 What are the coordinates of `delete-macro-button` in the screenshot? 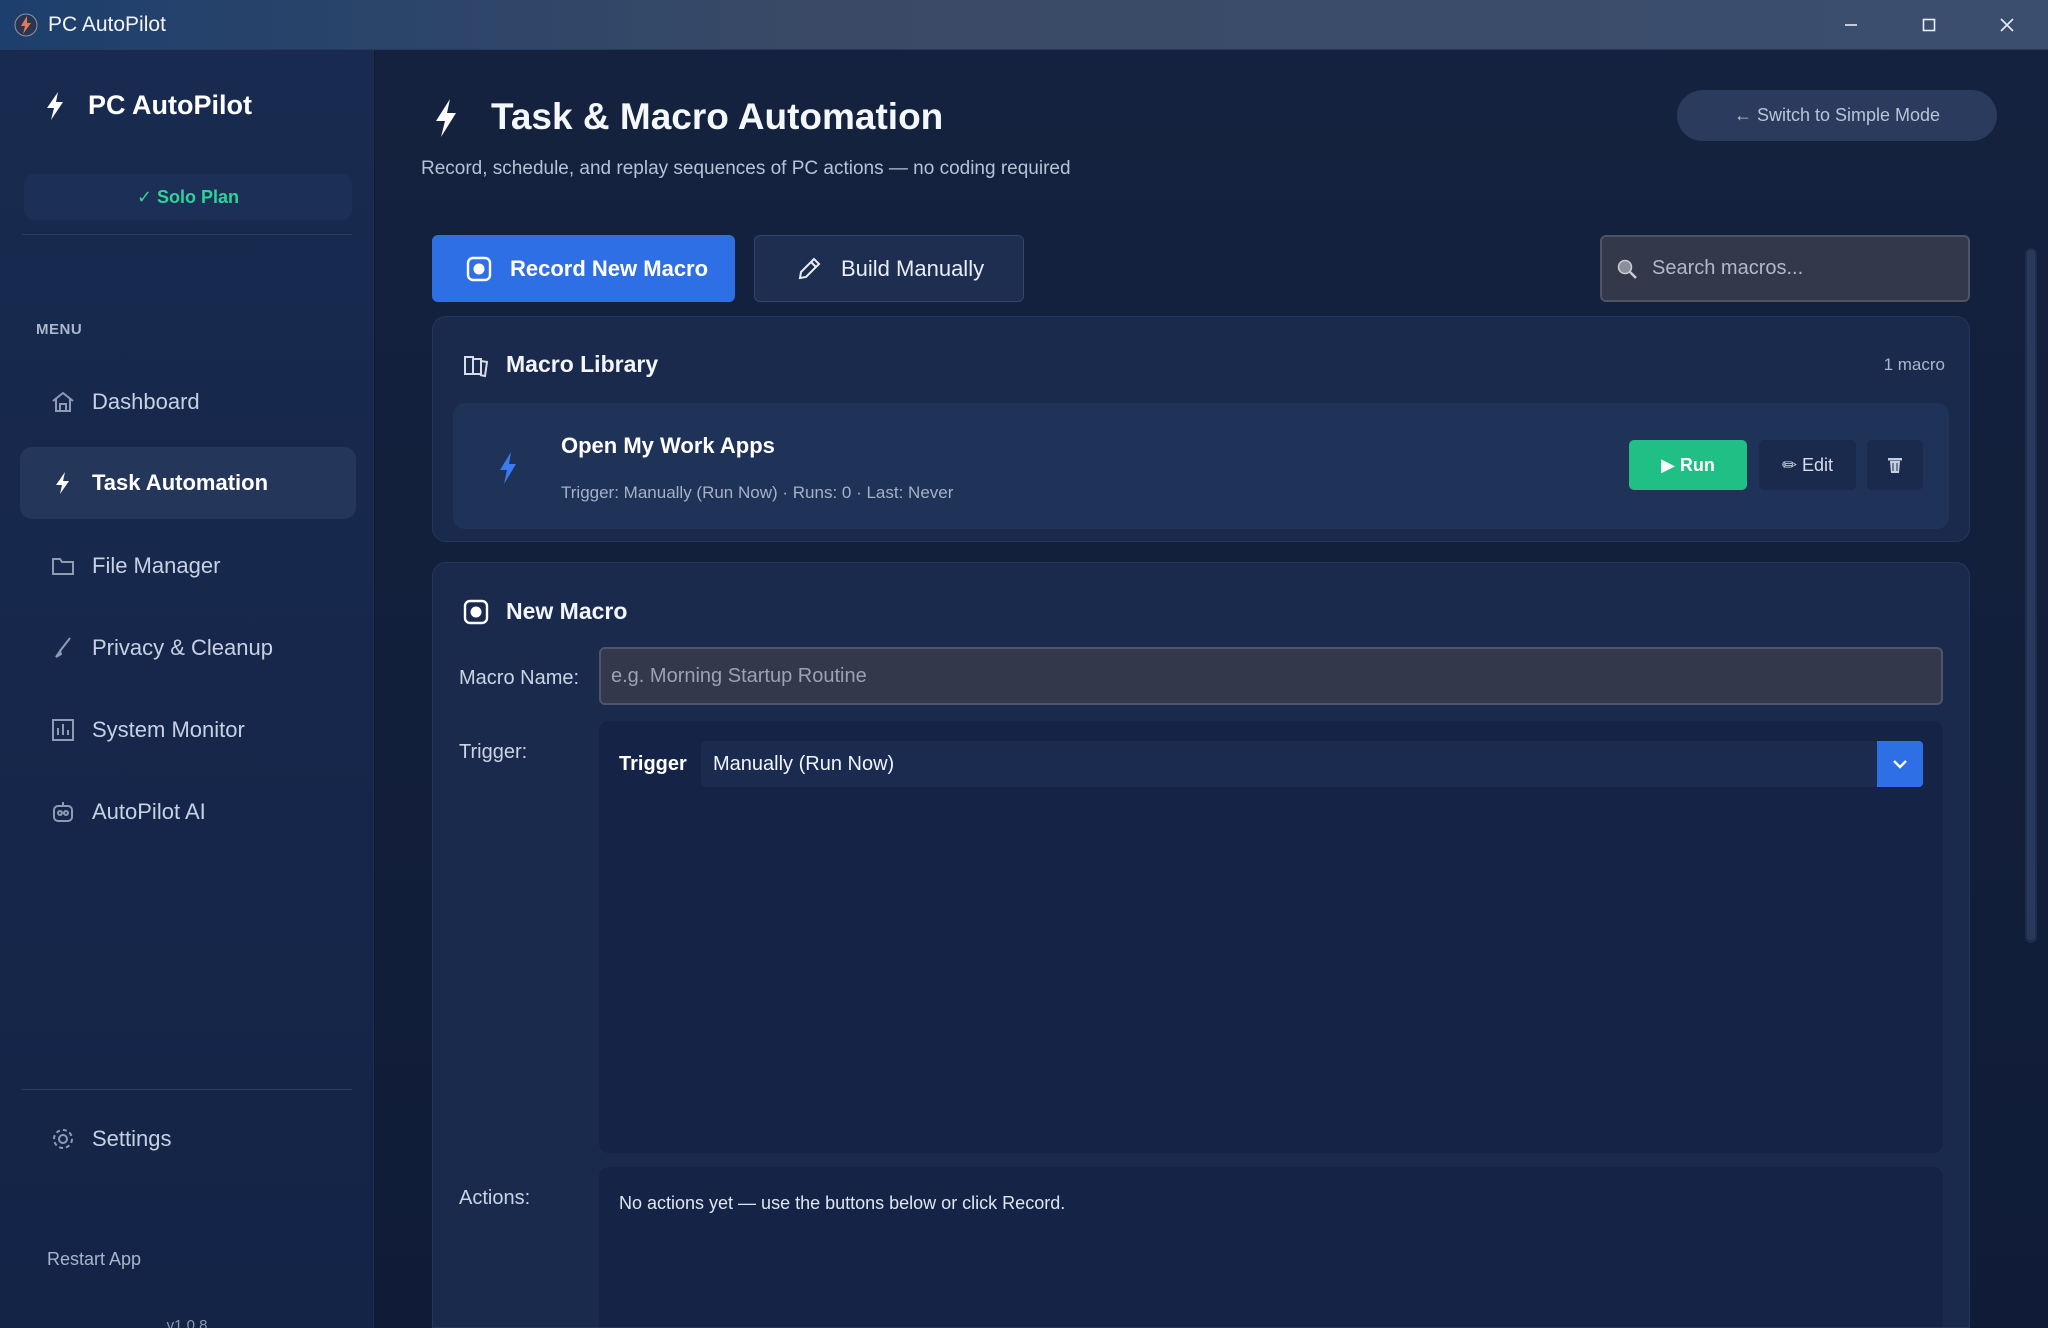 It's located at (1895, 465).